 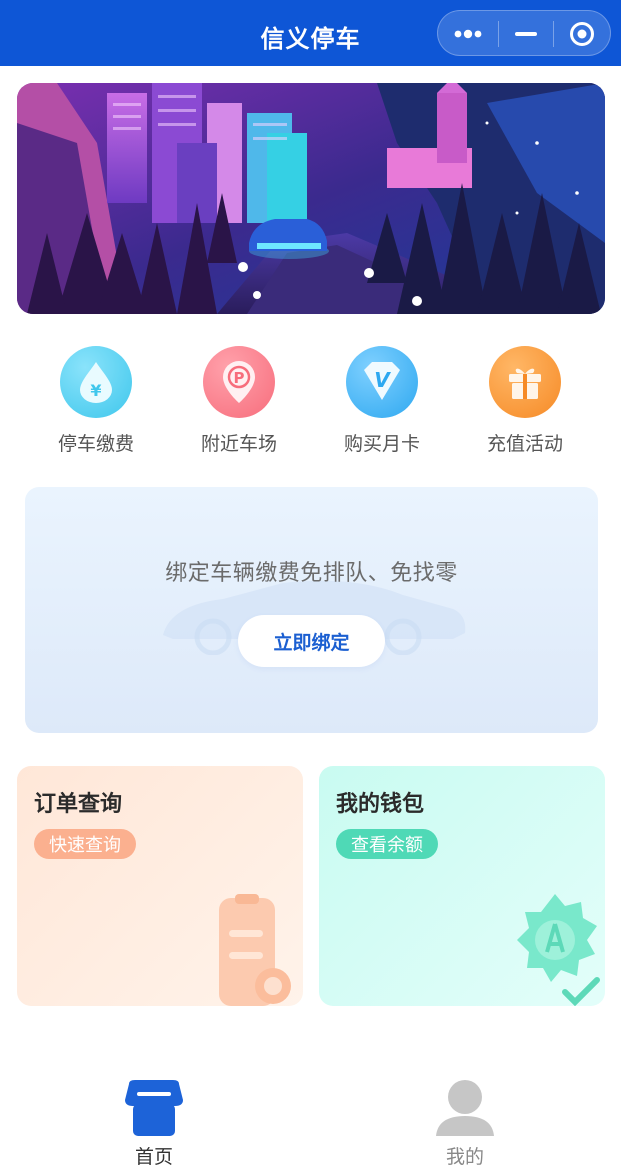 I want to click on tab-home: 首页, so click(x=154, y=1123).